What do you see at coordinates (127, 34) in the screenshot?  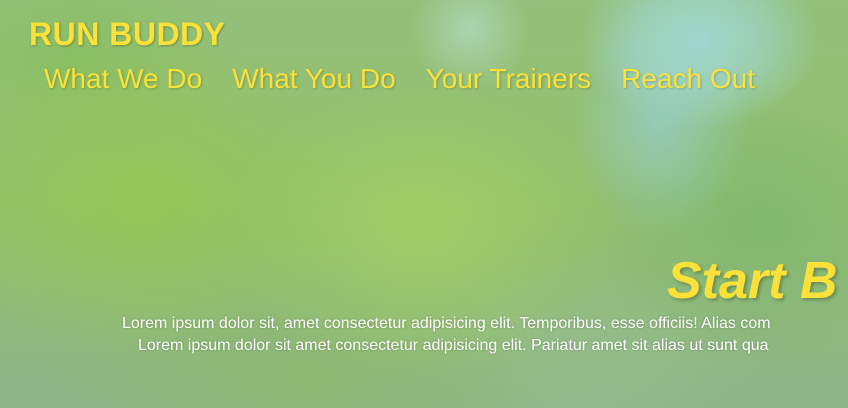 I see `site-logo: RUN BUDDY` at bounding box center [127, 34].